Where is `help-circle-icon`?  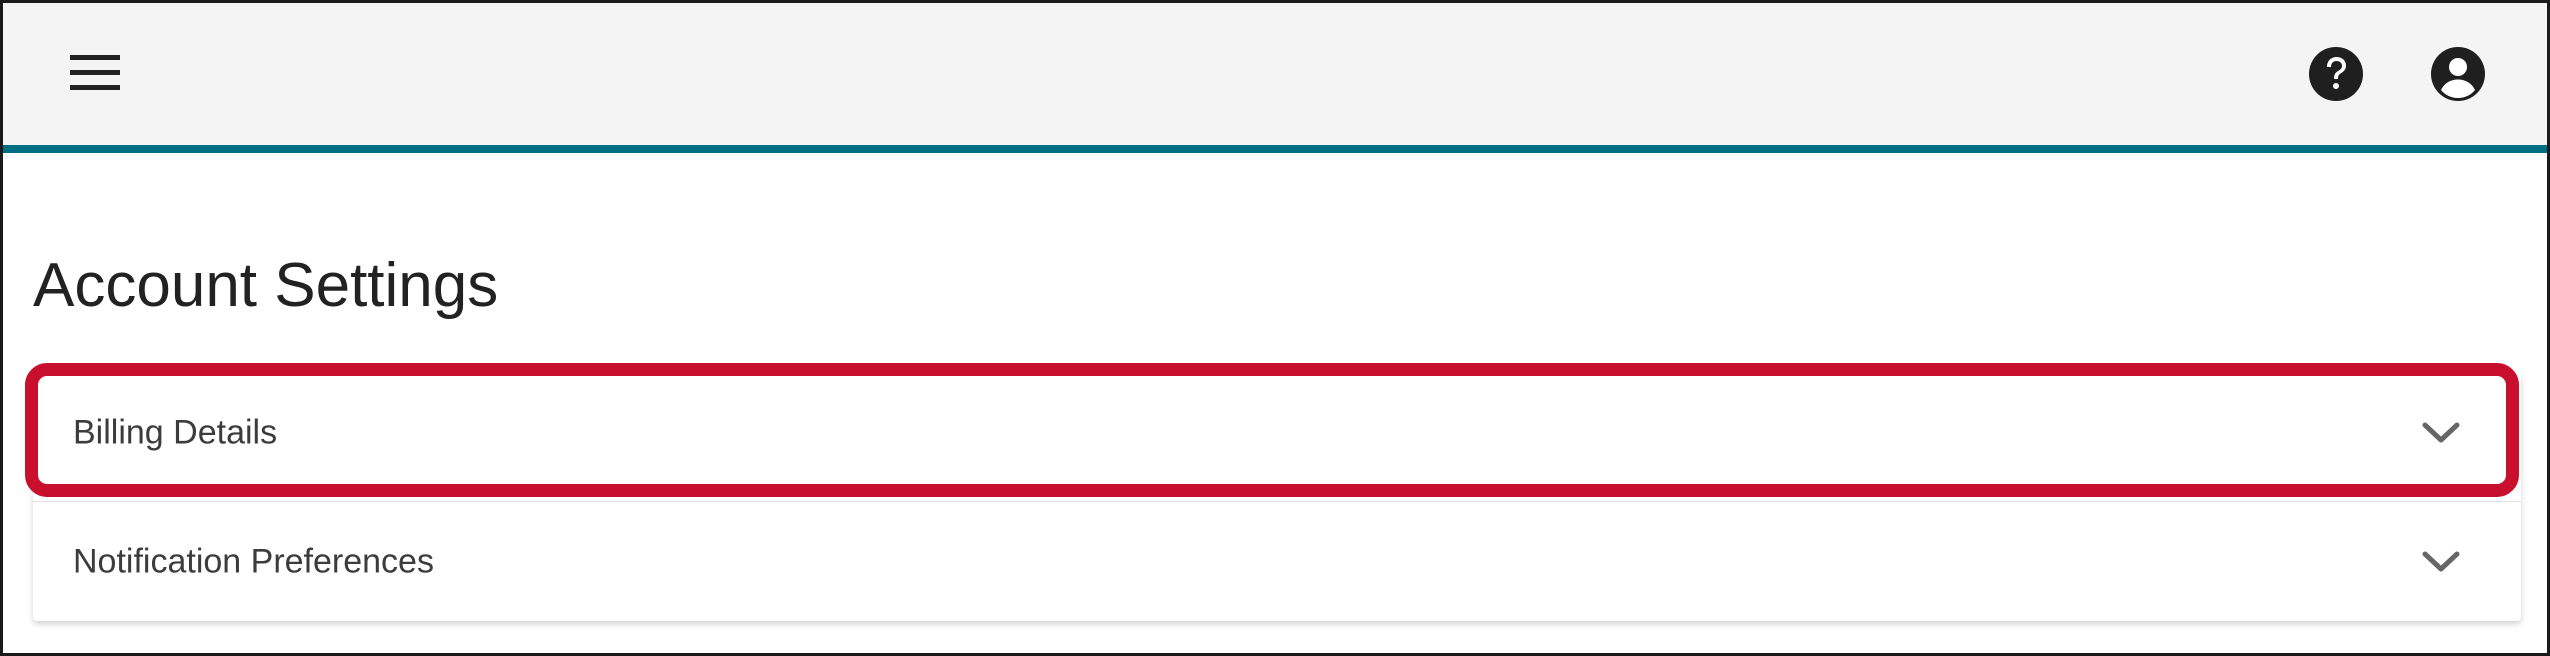 help-circle-icon is located at coordinates (2336, 74).